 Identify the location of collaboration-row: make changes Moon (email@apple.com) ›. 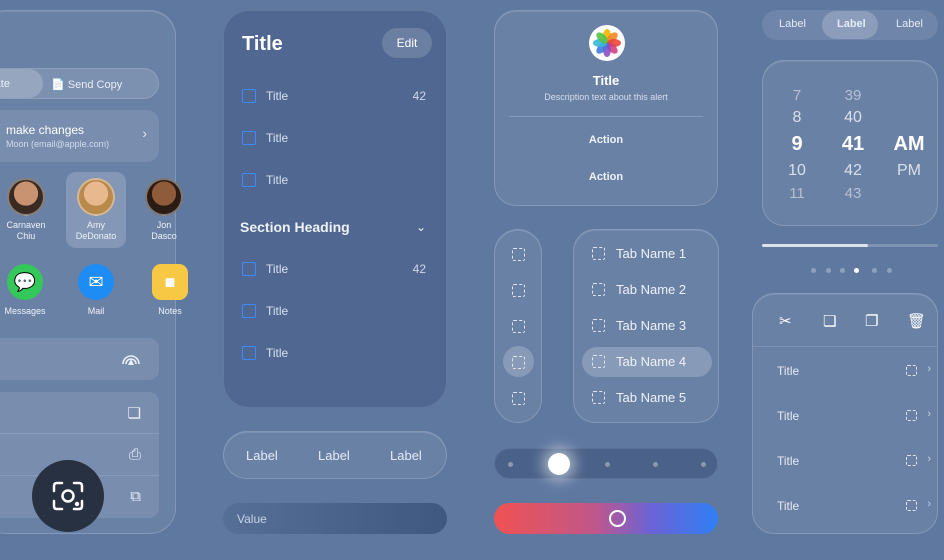
(79, 136).